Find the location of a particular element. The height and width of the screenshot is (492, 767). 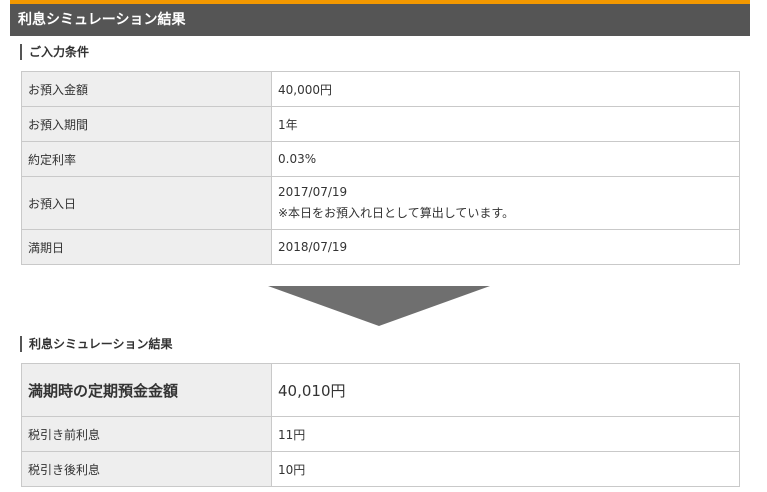

results-section-title: 利息シミュレーション結果 is located at coordinates (96, 344).